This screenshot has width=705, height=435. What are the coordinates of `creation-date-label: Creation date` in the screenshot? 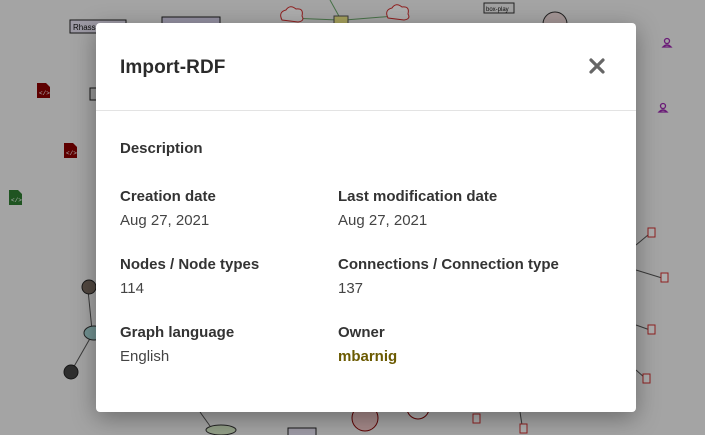 It's located at (168, 196).